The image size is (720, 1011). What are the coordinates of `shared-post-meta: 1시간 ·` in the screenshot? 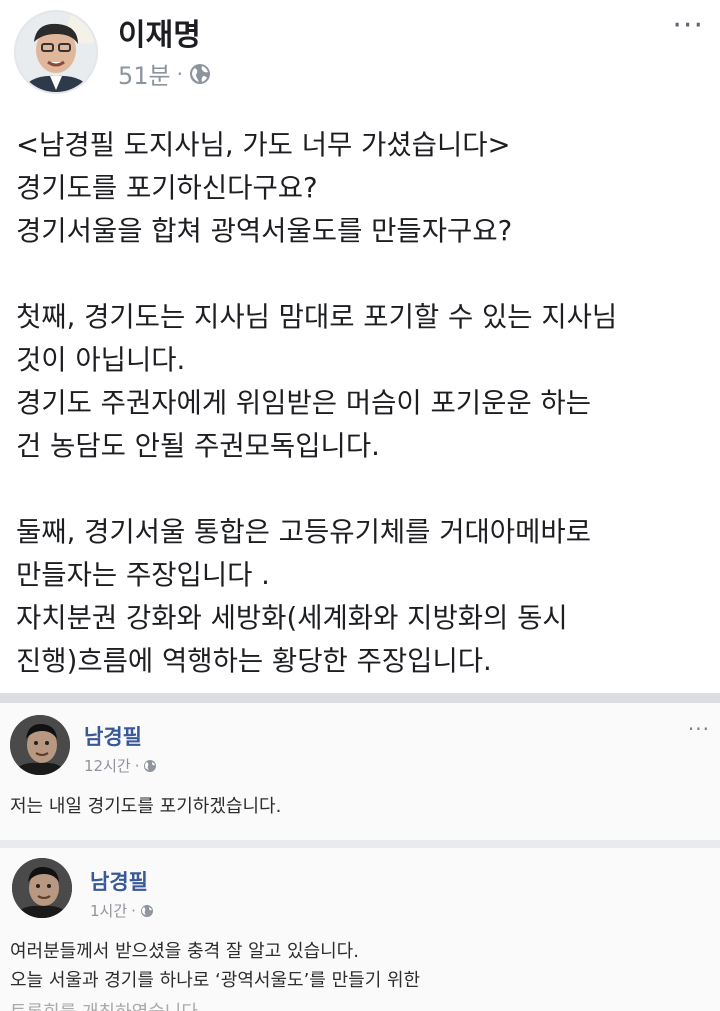 It's located at (122, 910).